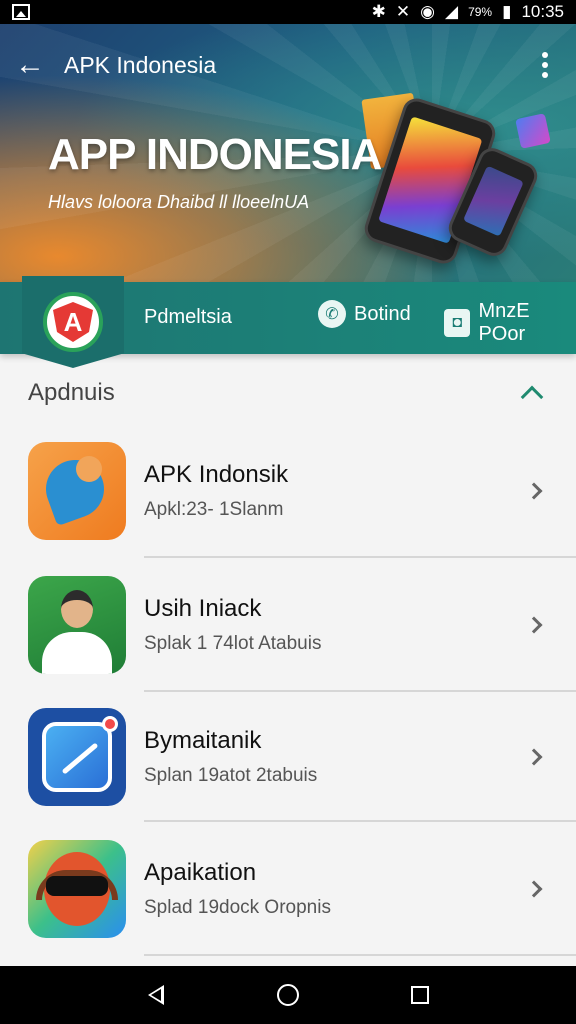  I want to click on tab-main: Pdmeltsia, so click(188, 317).